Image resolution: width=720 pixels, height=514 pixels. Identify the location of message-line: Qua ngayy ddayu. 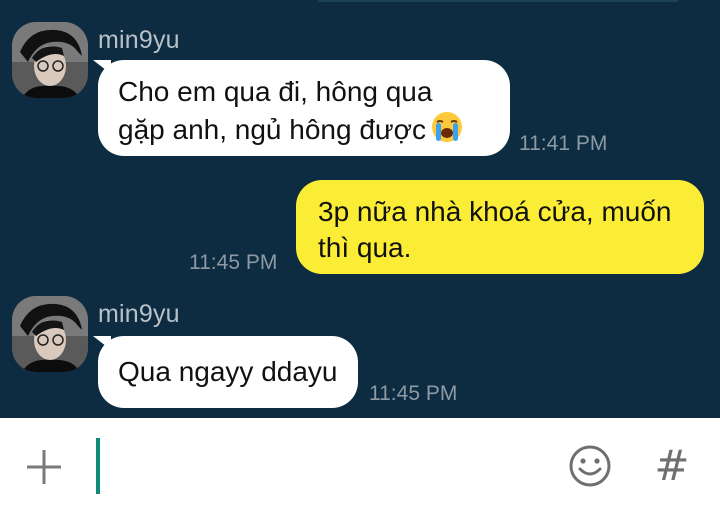
(228, 371).